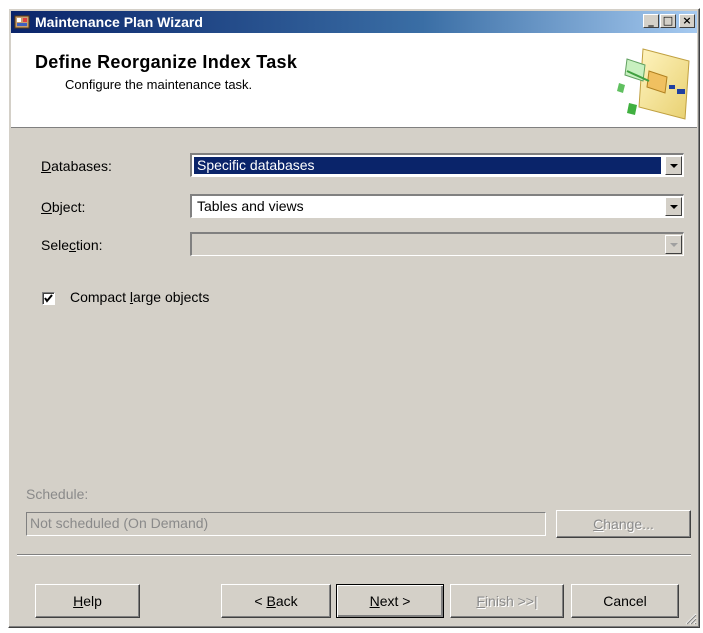  What do you see at coordinates (139, 297) in the screenshot?
I see `compact-large-objects-label: Compact large objects` at bounding box center [139, 297].